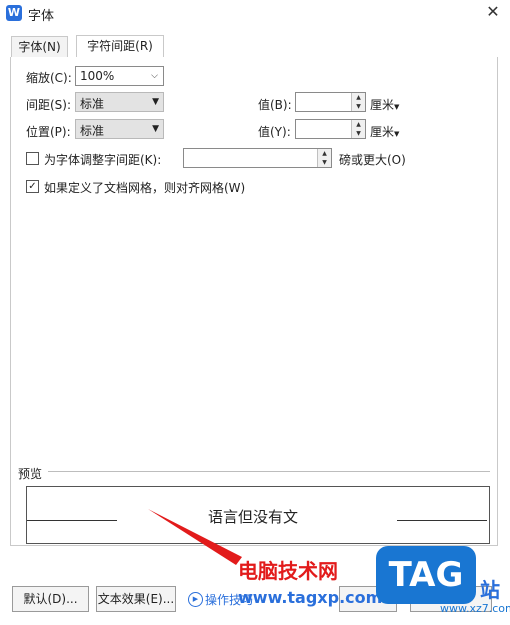 The width and height of the screenshot is (510, 625). Describe the element at coordinates (274, 132) in the screenshot. I see `position-amount-label: 值(Y):` at that location.